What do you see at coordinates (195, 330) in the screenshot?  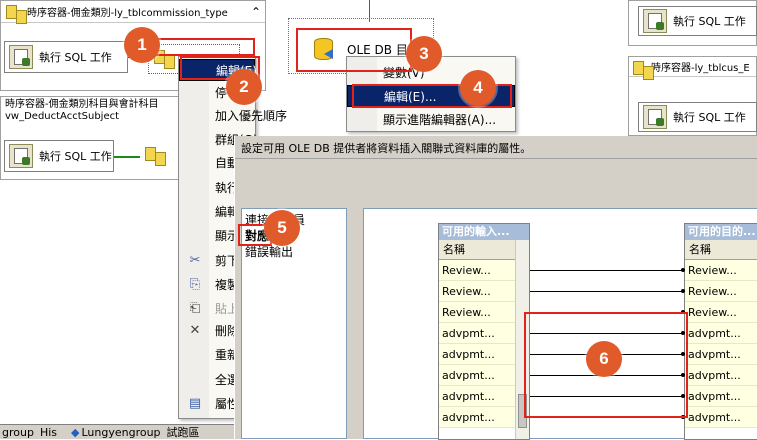 I see `delete-icon: ✕` at bounding box center [195, 330].